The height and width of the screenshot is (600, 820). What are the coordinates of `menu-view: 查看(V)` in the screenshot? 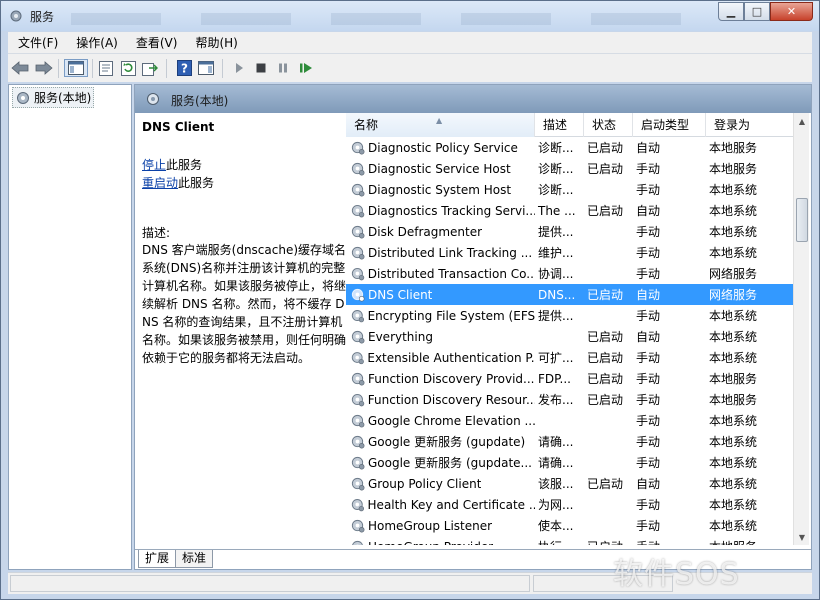 It's located at (156, 42).